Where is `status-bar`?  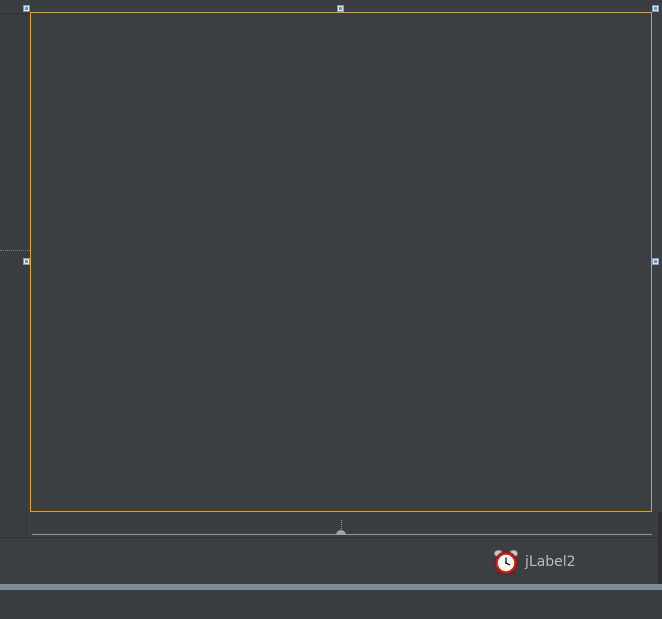 status-bar is located at coordinates (331, 604).